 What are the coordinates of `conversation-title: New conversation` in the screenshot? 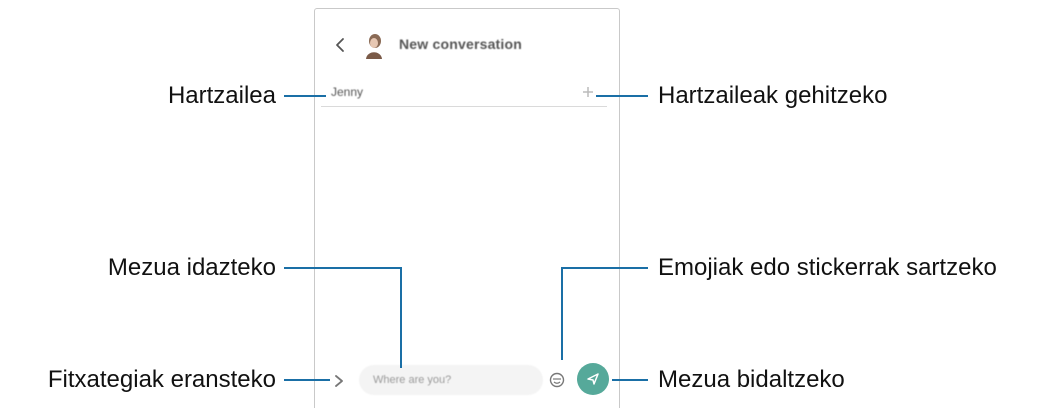 It's located at (461, 44).